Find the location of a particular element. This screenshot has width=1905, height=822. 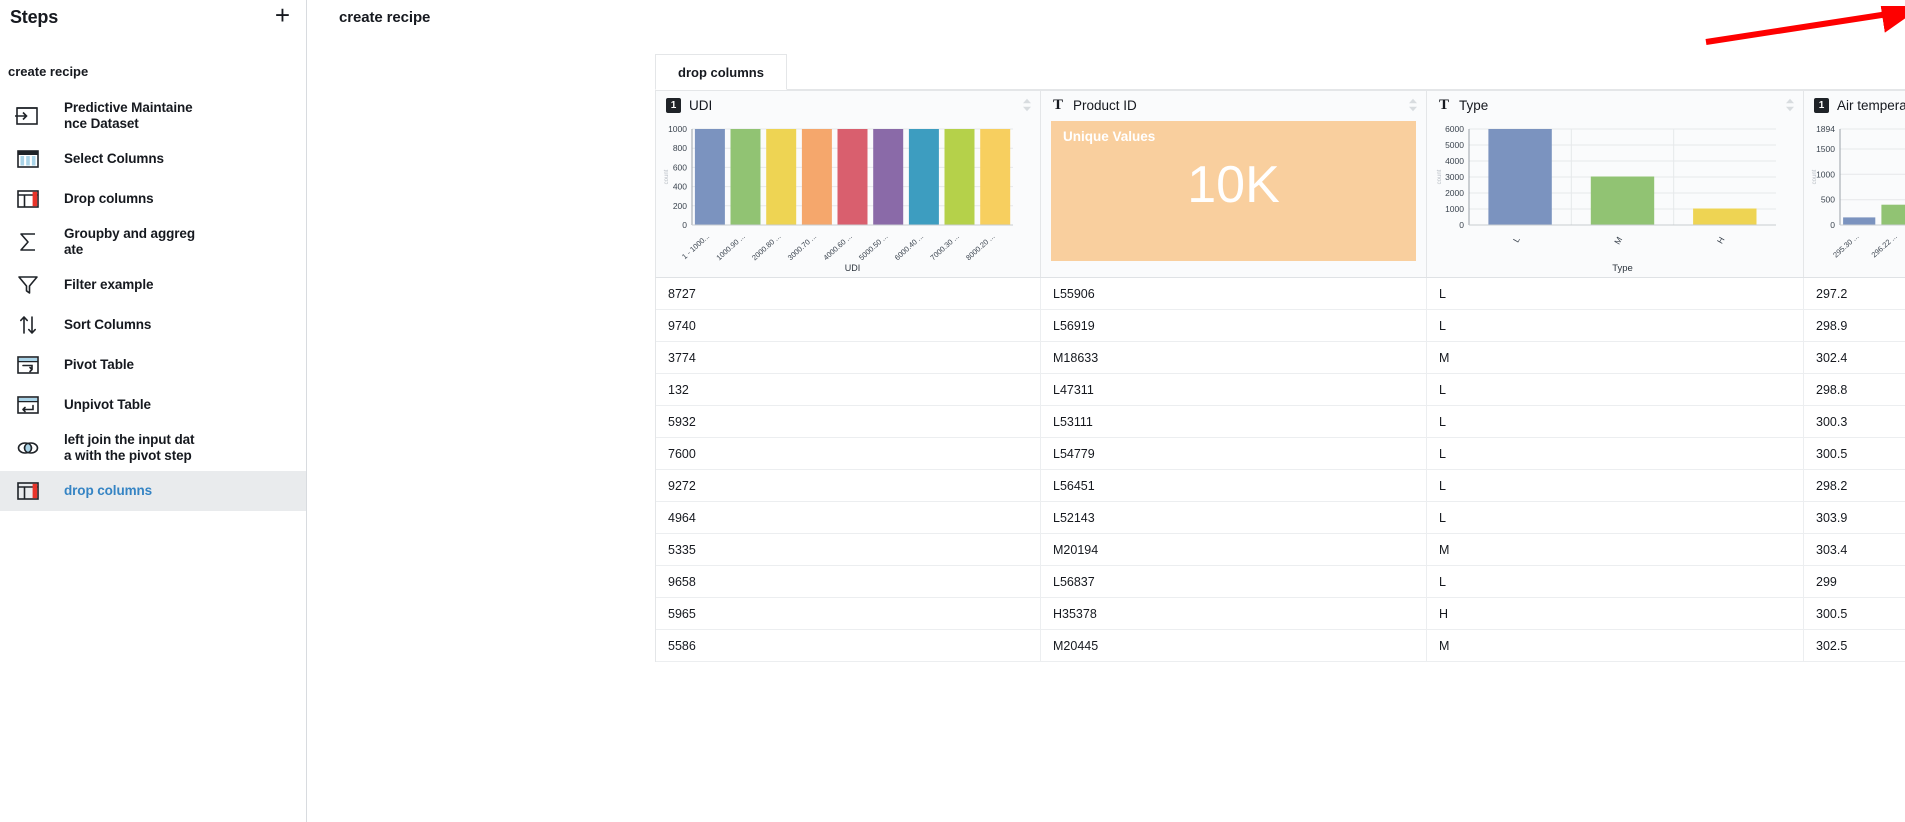

plus-icon is located at coordinates (1902, 17).